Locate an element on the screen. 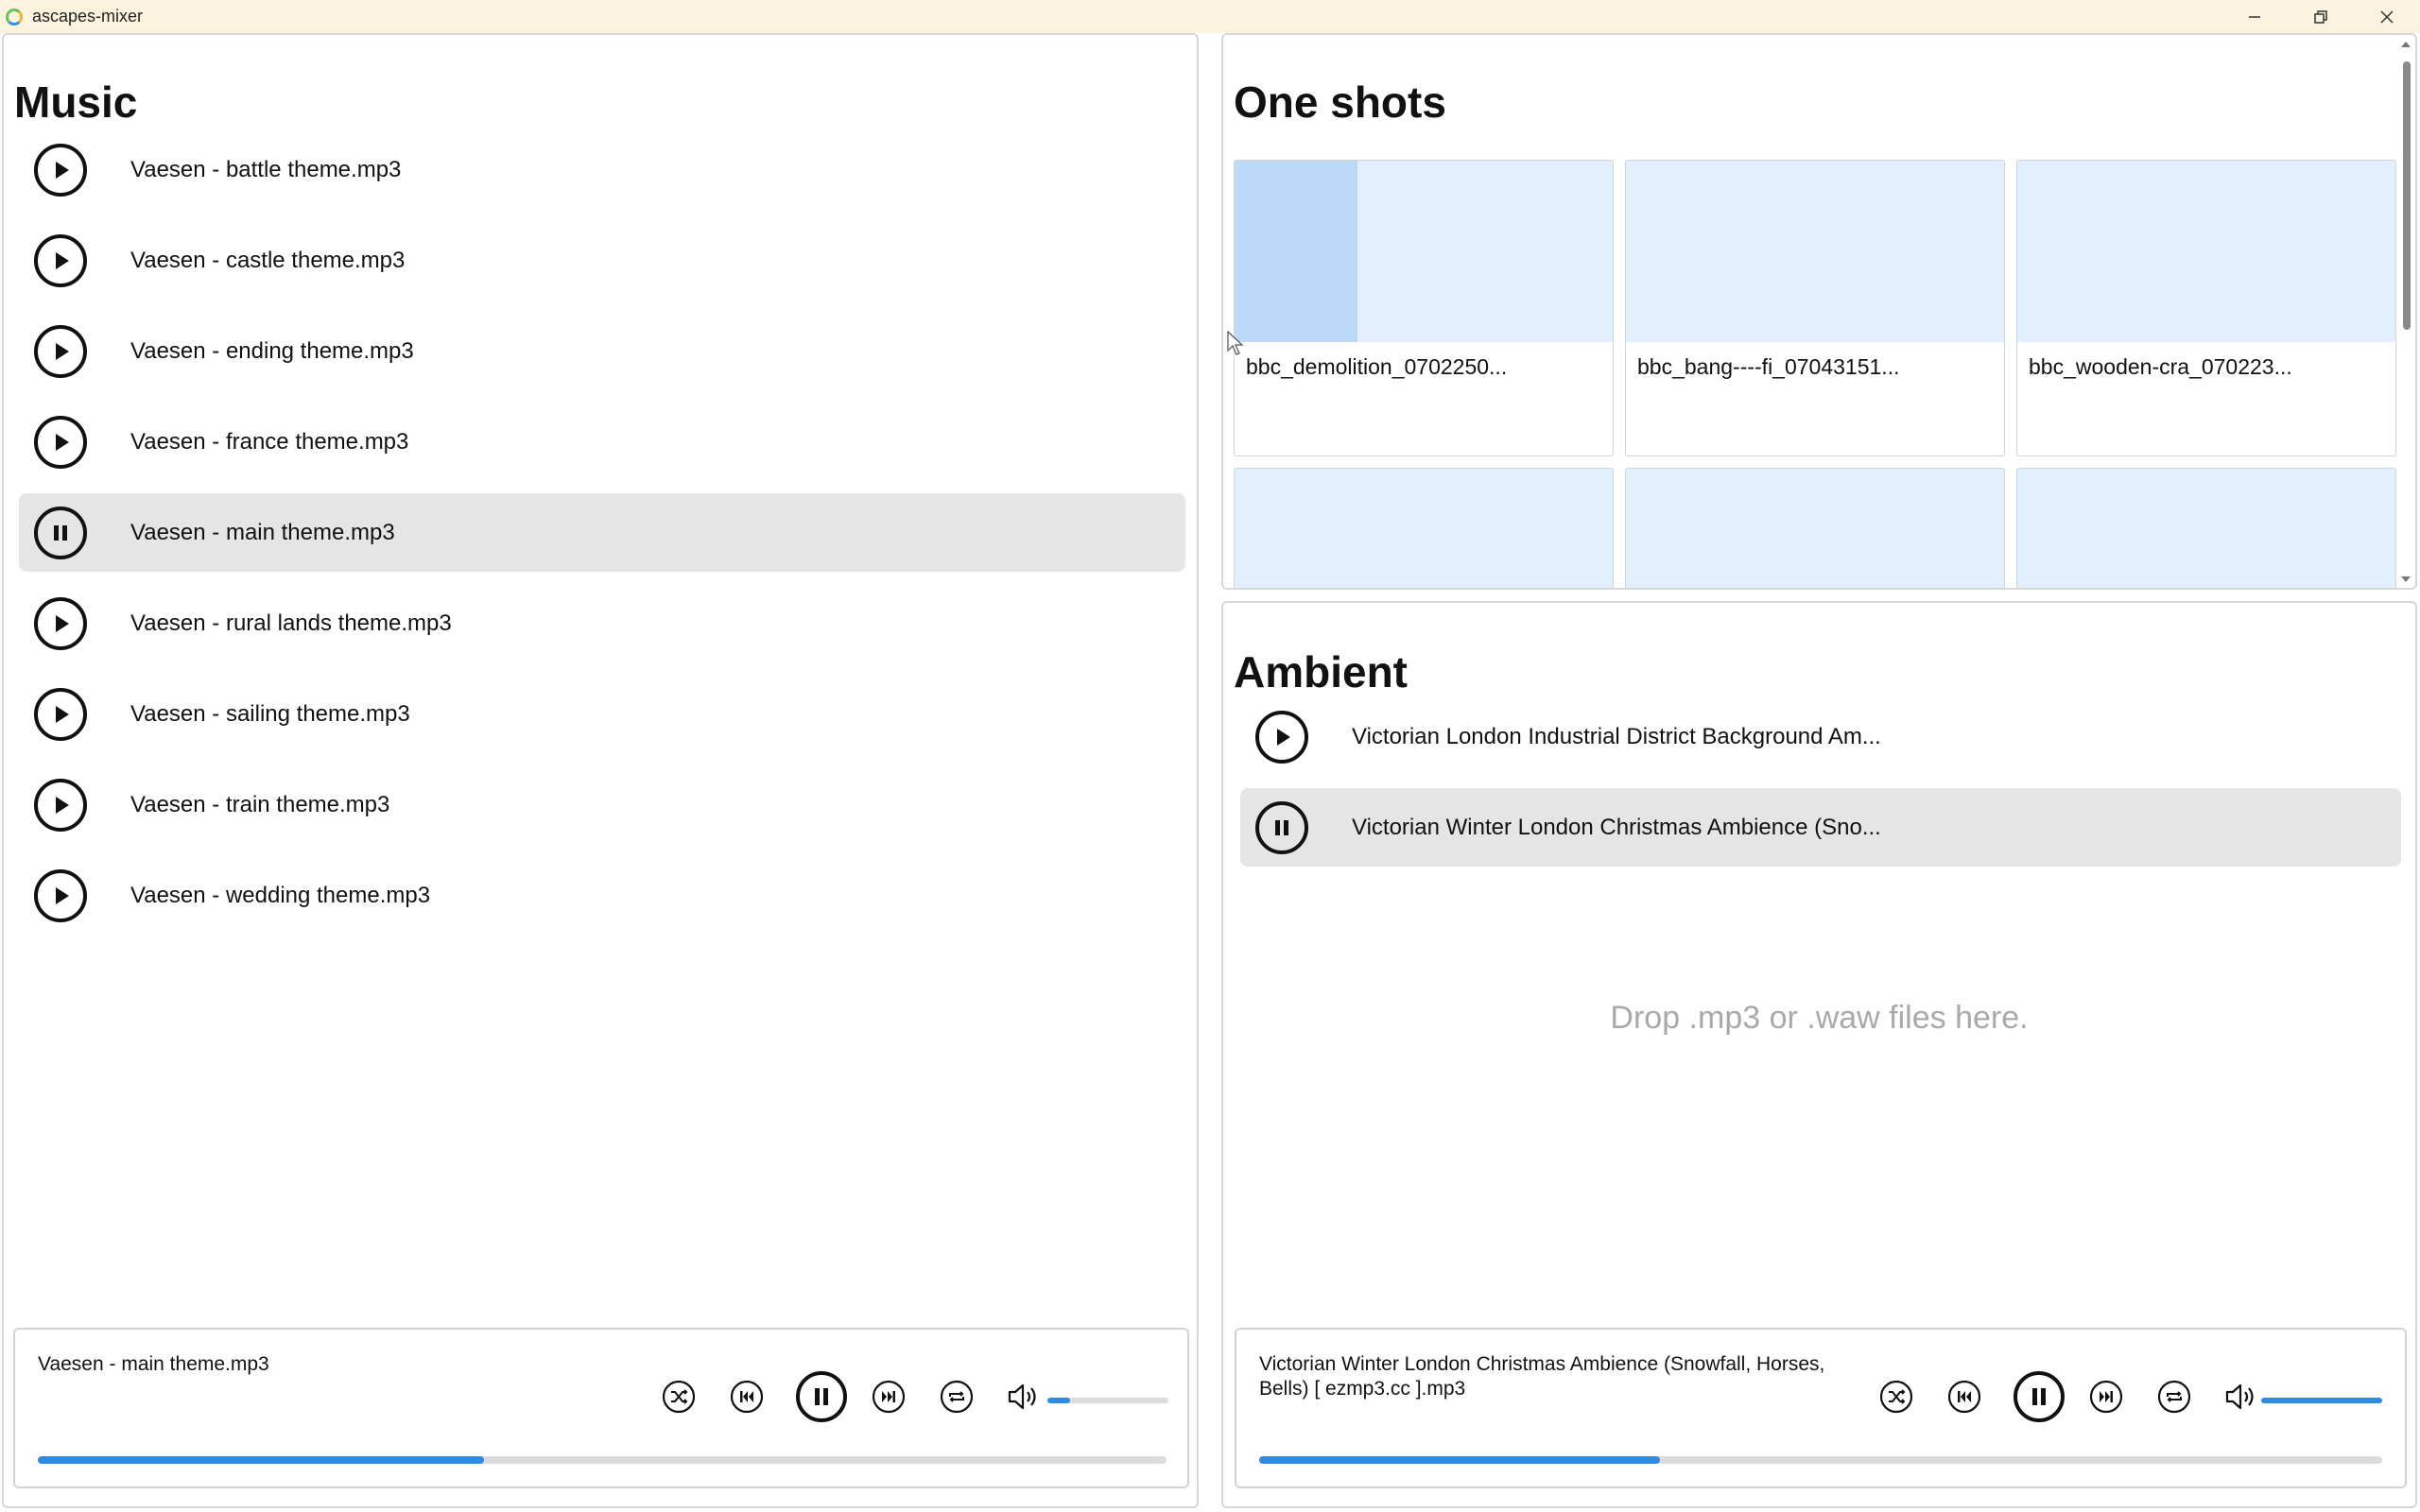 The image size is (2420, 1512). music-track-label: Vaesen - main theme.mp3 is located at coordinates (262, 532).